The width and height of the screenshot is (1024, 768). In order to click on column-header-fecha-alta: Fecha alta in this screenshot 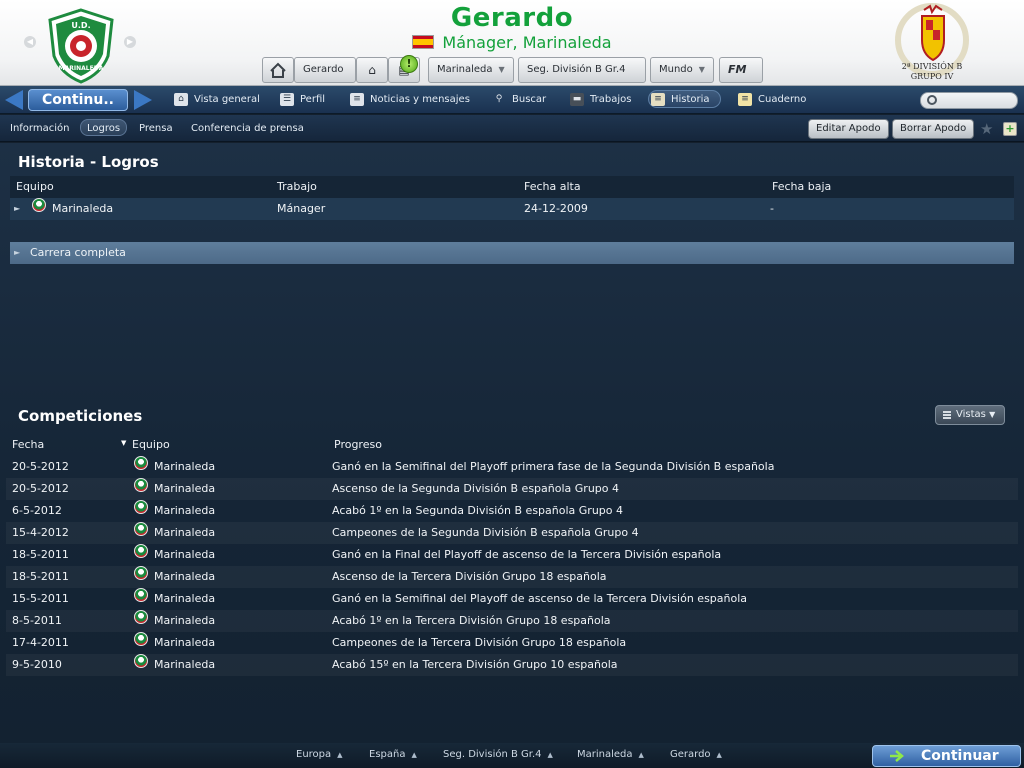, I will do `click(552, 187)`.